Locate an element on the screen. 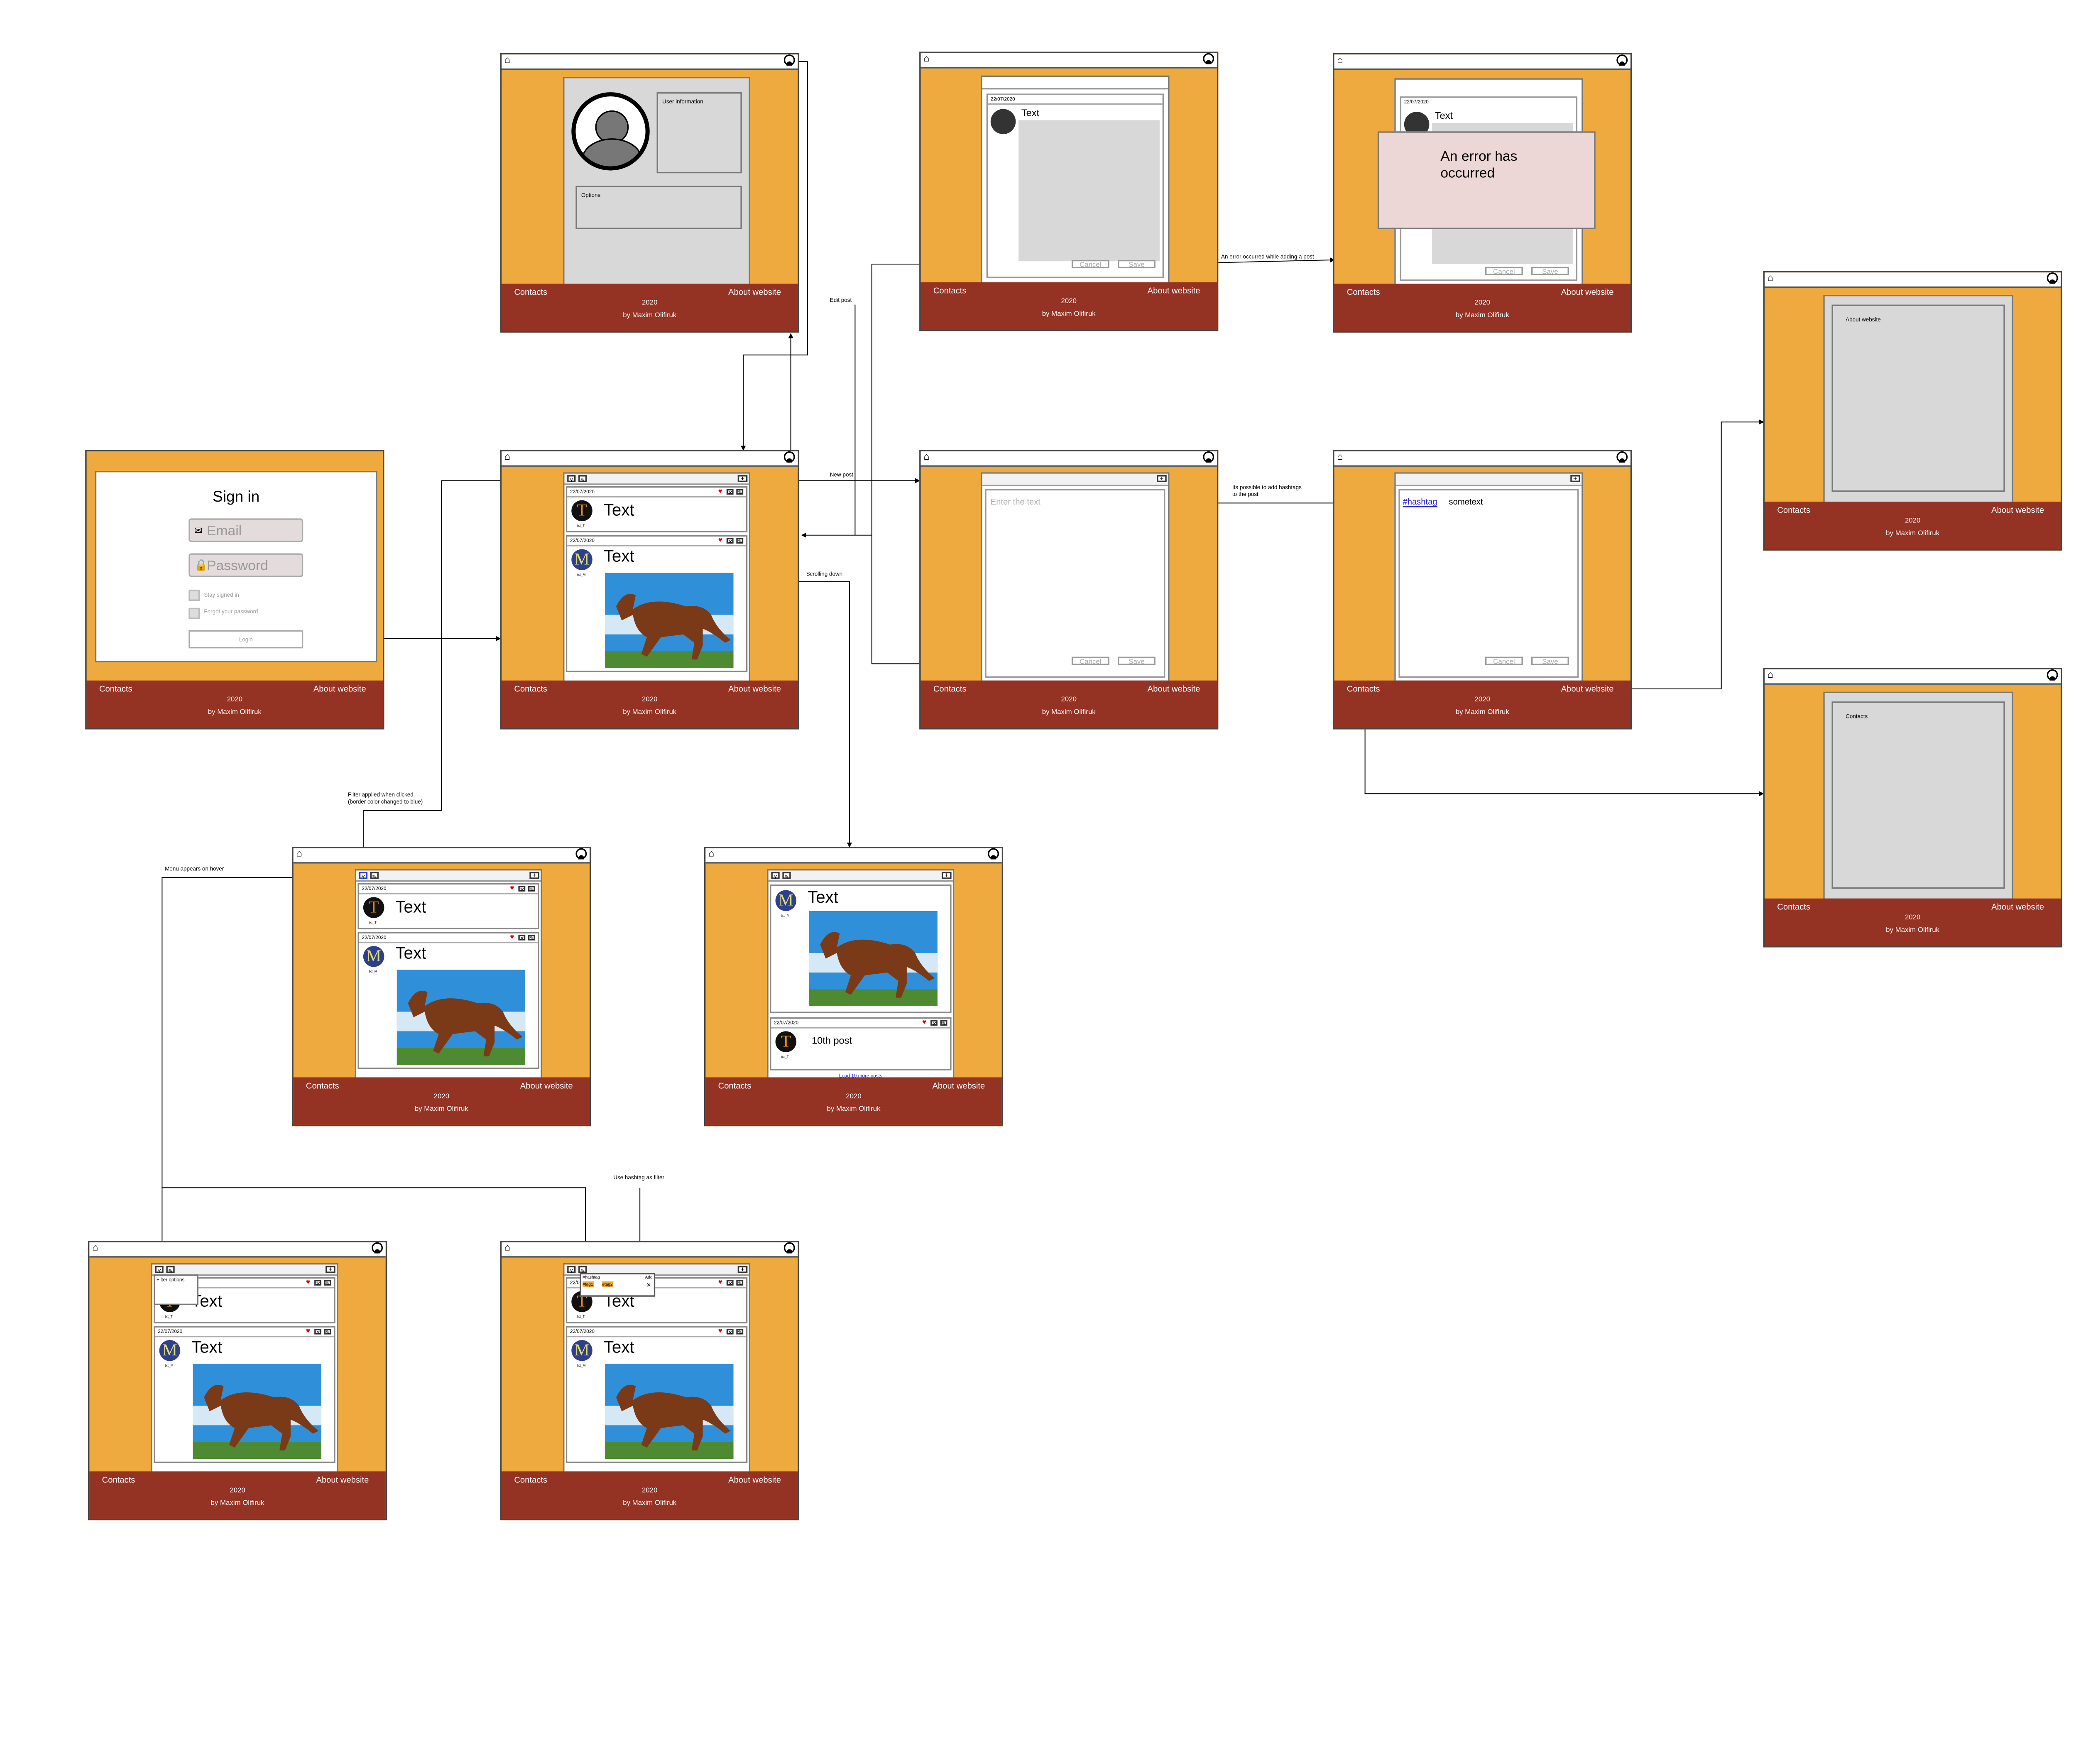 Image resolution: width=2076 pixels, height=1764 pixels. login-button: Login is located at coordinates (247, 639).